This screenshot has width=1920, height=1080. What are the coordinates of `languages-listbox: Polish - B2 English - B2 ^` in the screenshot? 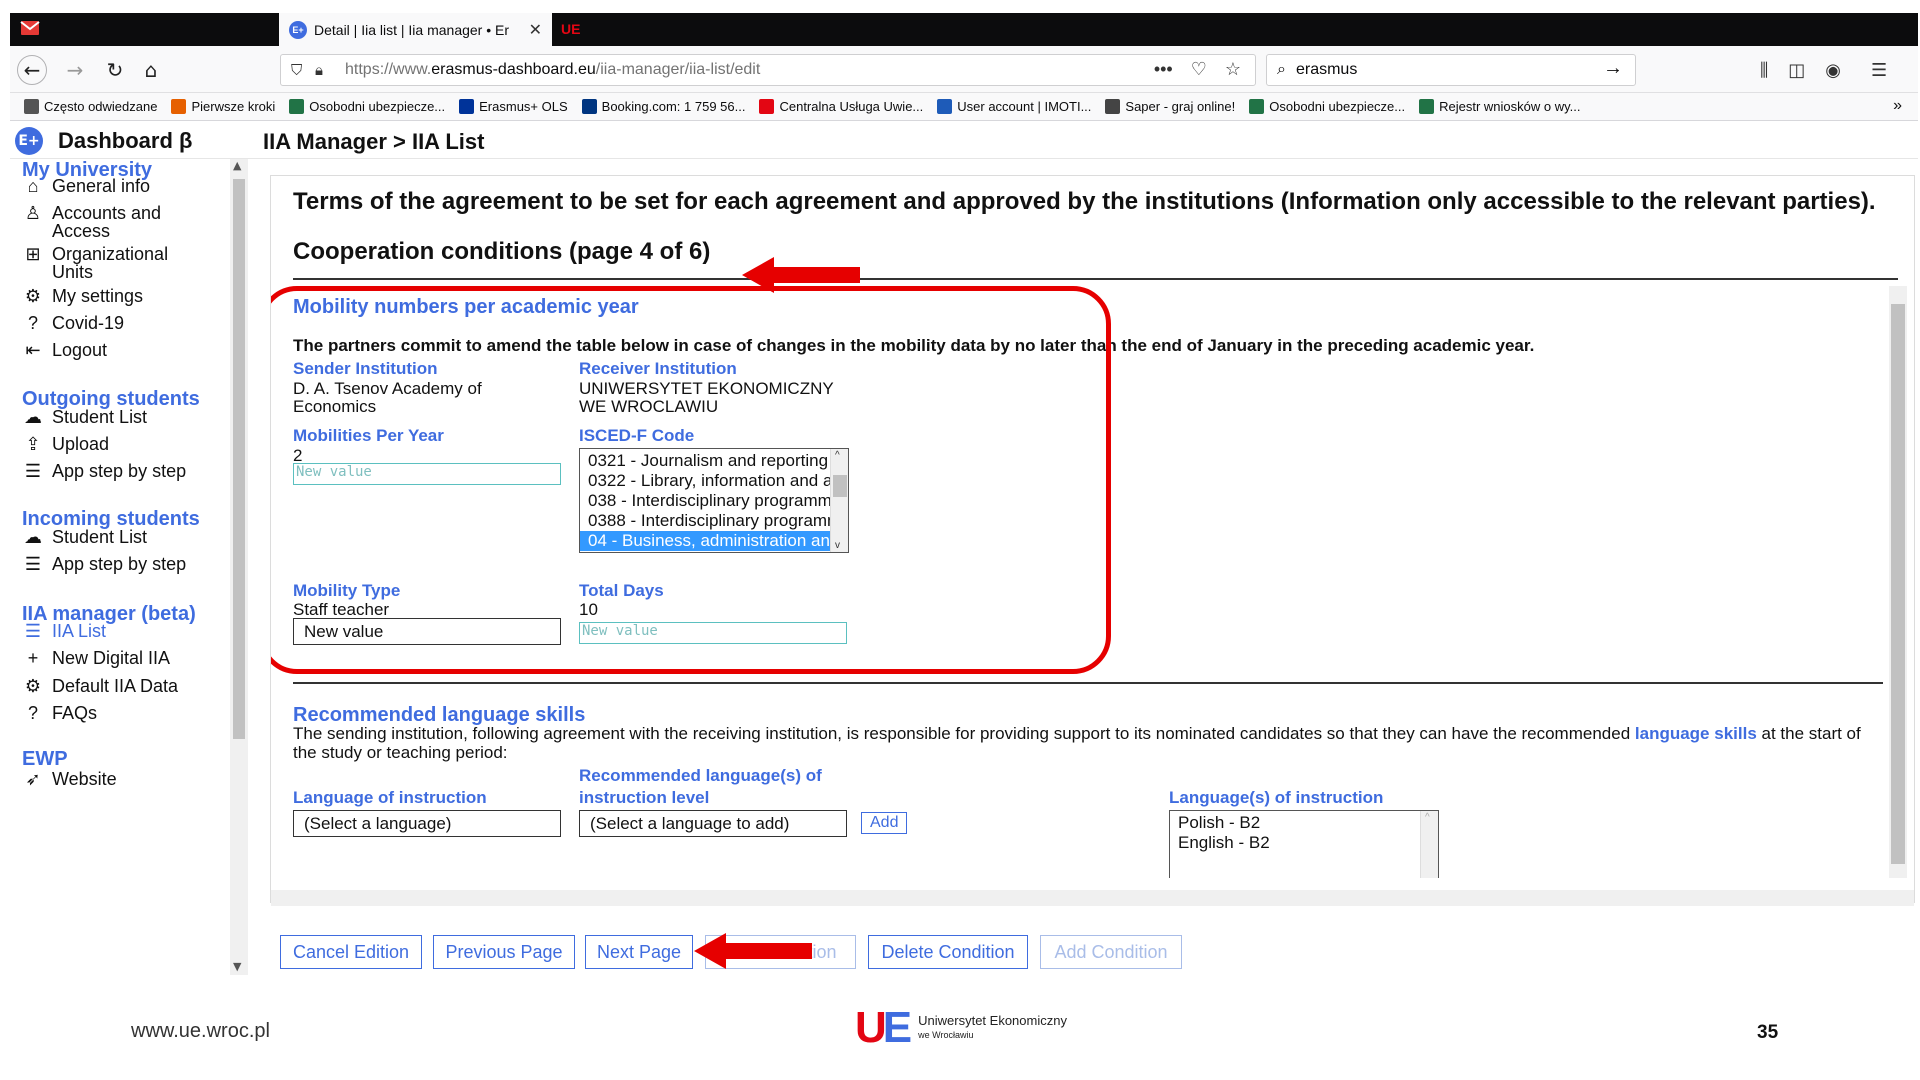 It's located at (1304, 844).